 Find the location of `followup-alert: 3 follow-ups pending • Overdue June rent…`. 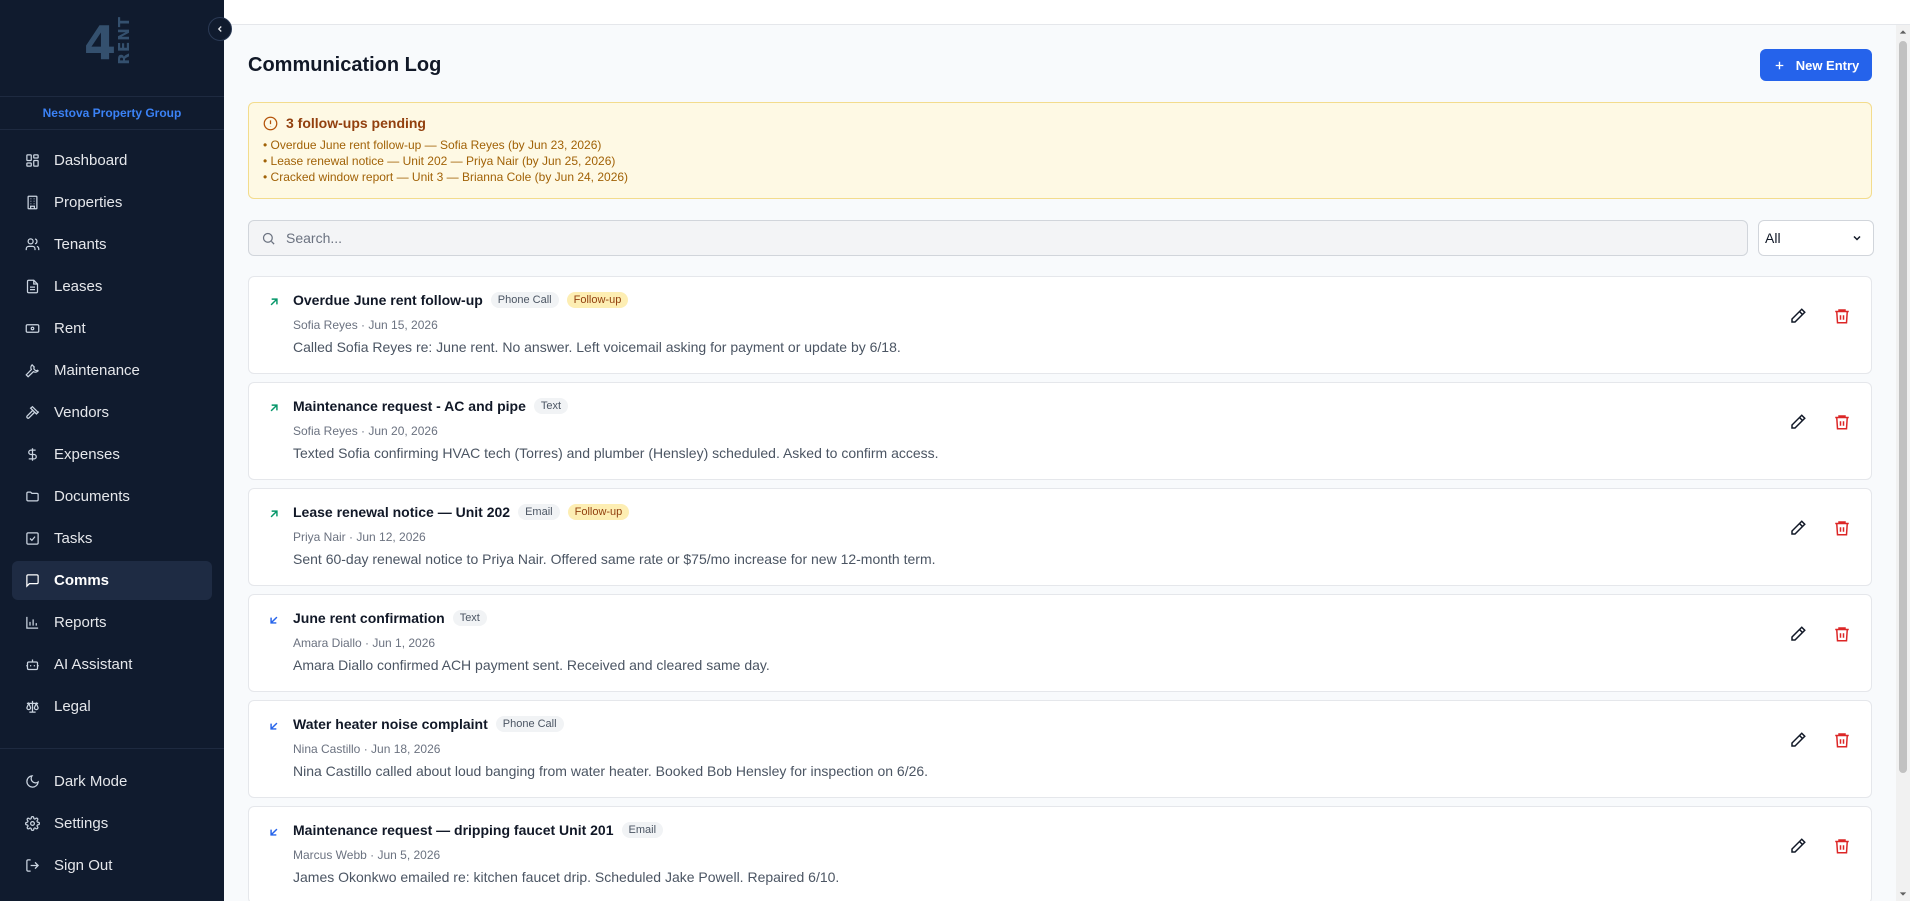

followup-alert: 3 follow-ups pending • Overdue June rent… is located at coordinates (1060, 150).